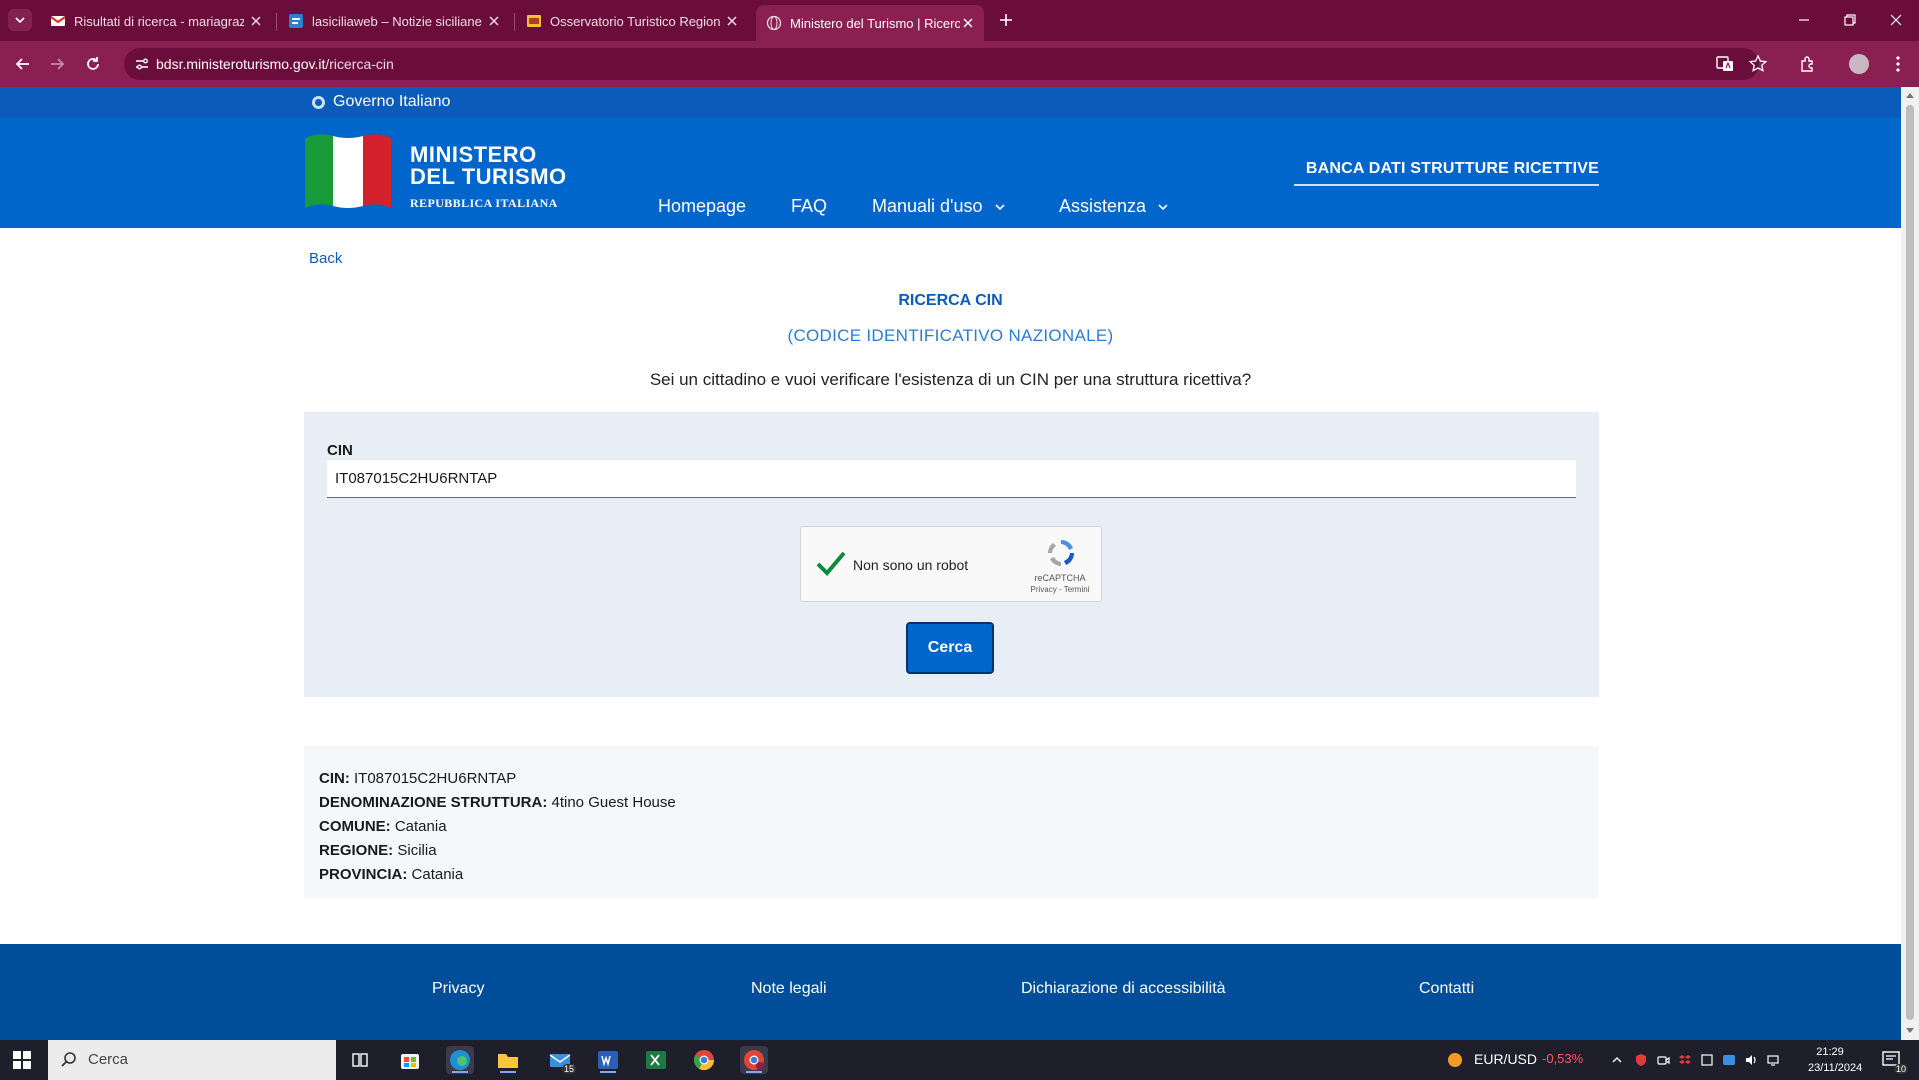 This screenshot has width=1919, height=1080. What do you see at coordinates (22, 1060) in the screenshot?
I see `windows-start-icon` at bounding box center [22, 1060].